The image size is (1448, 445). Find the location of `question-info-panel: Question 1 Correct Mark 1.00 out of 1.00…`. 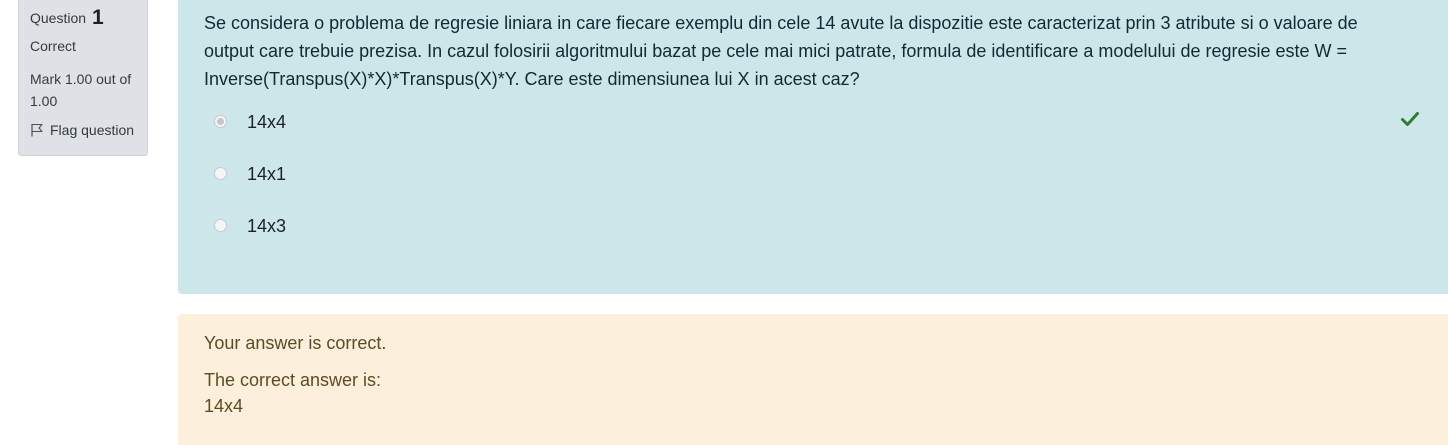

question-info-panel: Question 1 Correct Mark 1.00 out of 1.00… is located at coordinates (83, 78).